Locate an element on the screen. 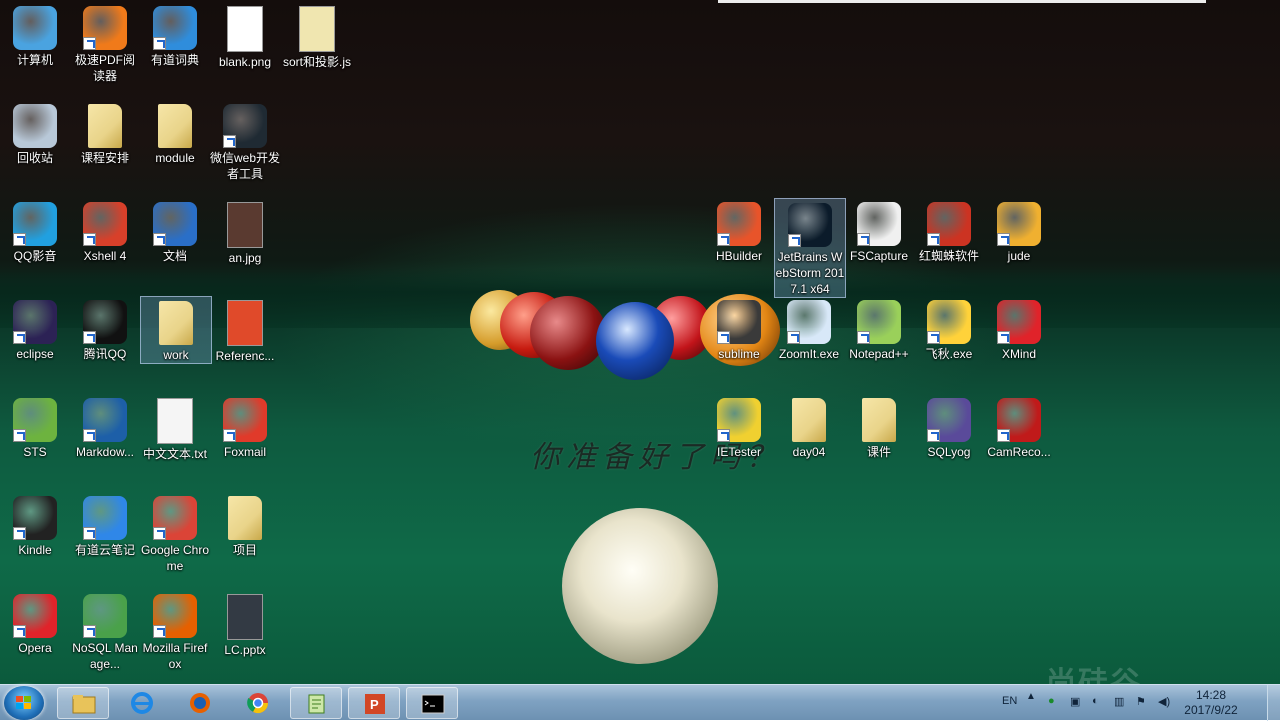  desktop-icon: HBuilder is located at coordinates (739, 231).